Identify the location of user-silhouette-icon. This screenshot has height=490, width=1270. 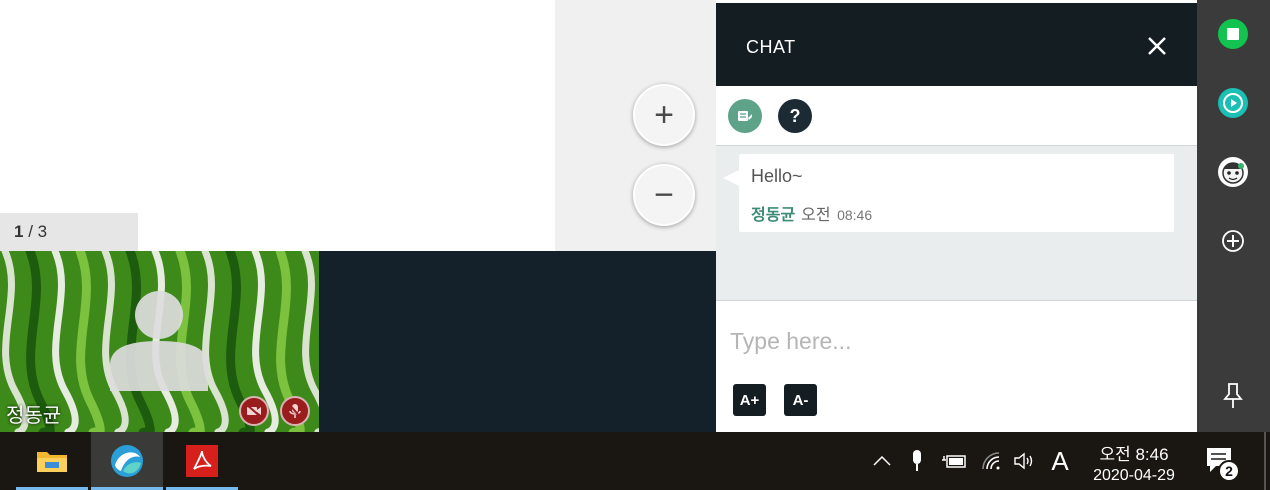
(159, 341).